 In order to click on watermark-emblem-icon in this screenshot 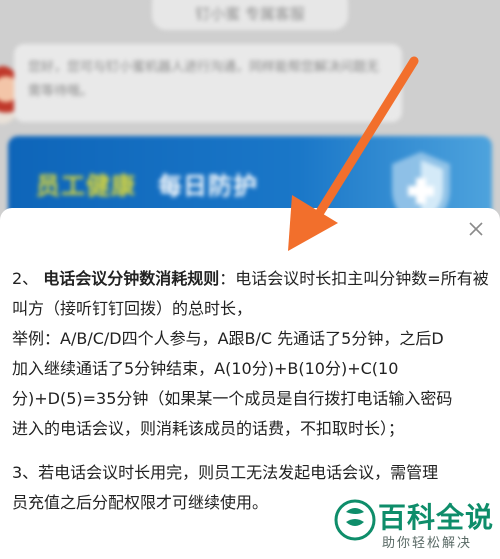, I will do `click(355, 520)`.